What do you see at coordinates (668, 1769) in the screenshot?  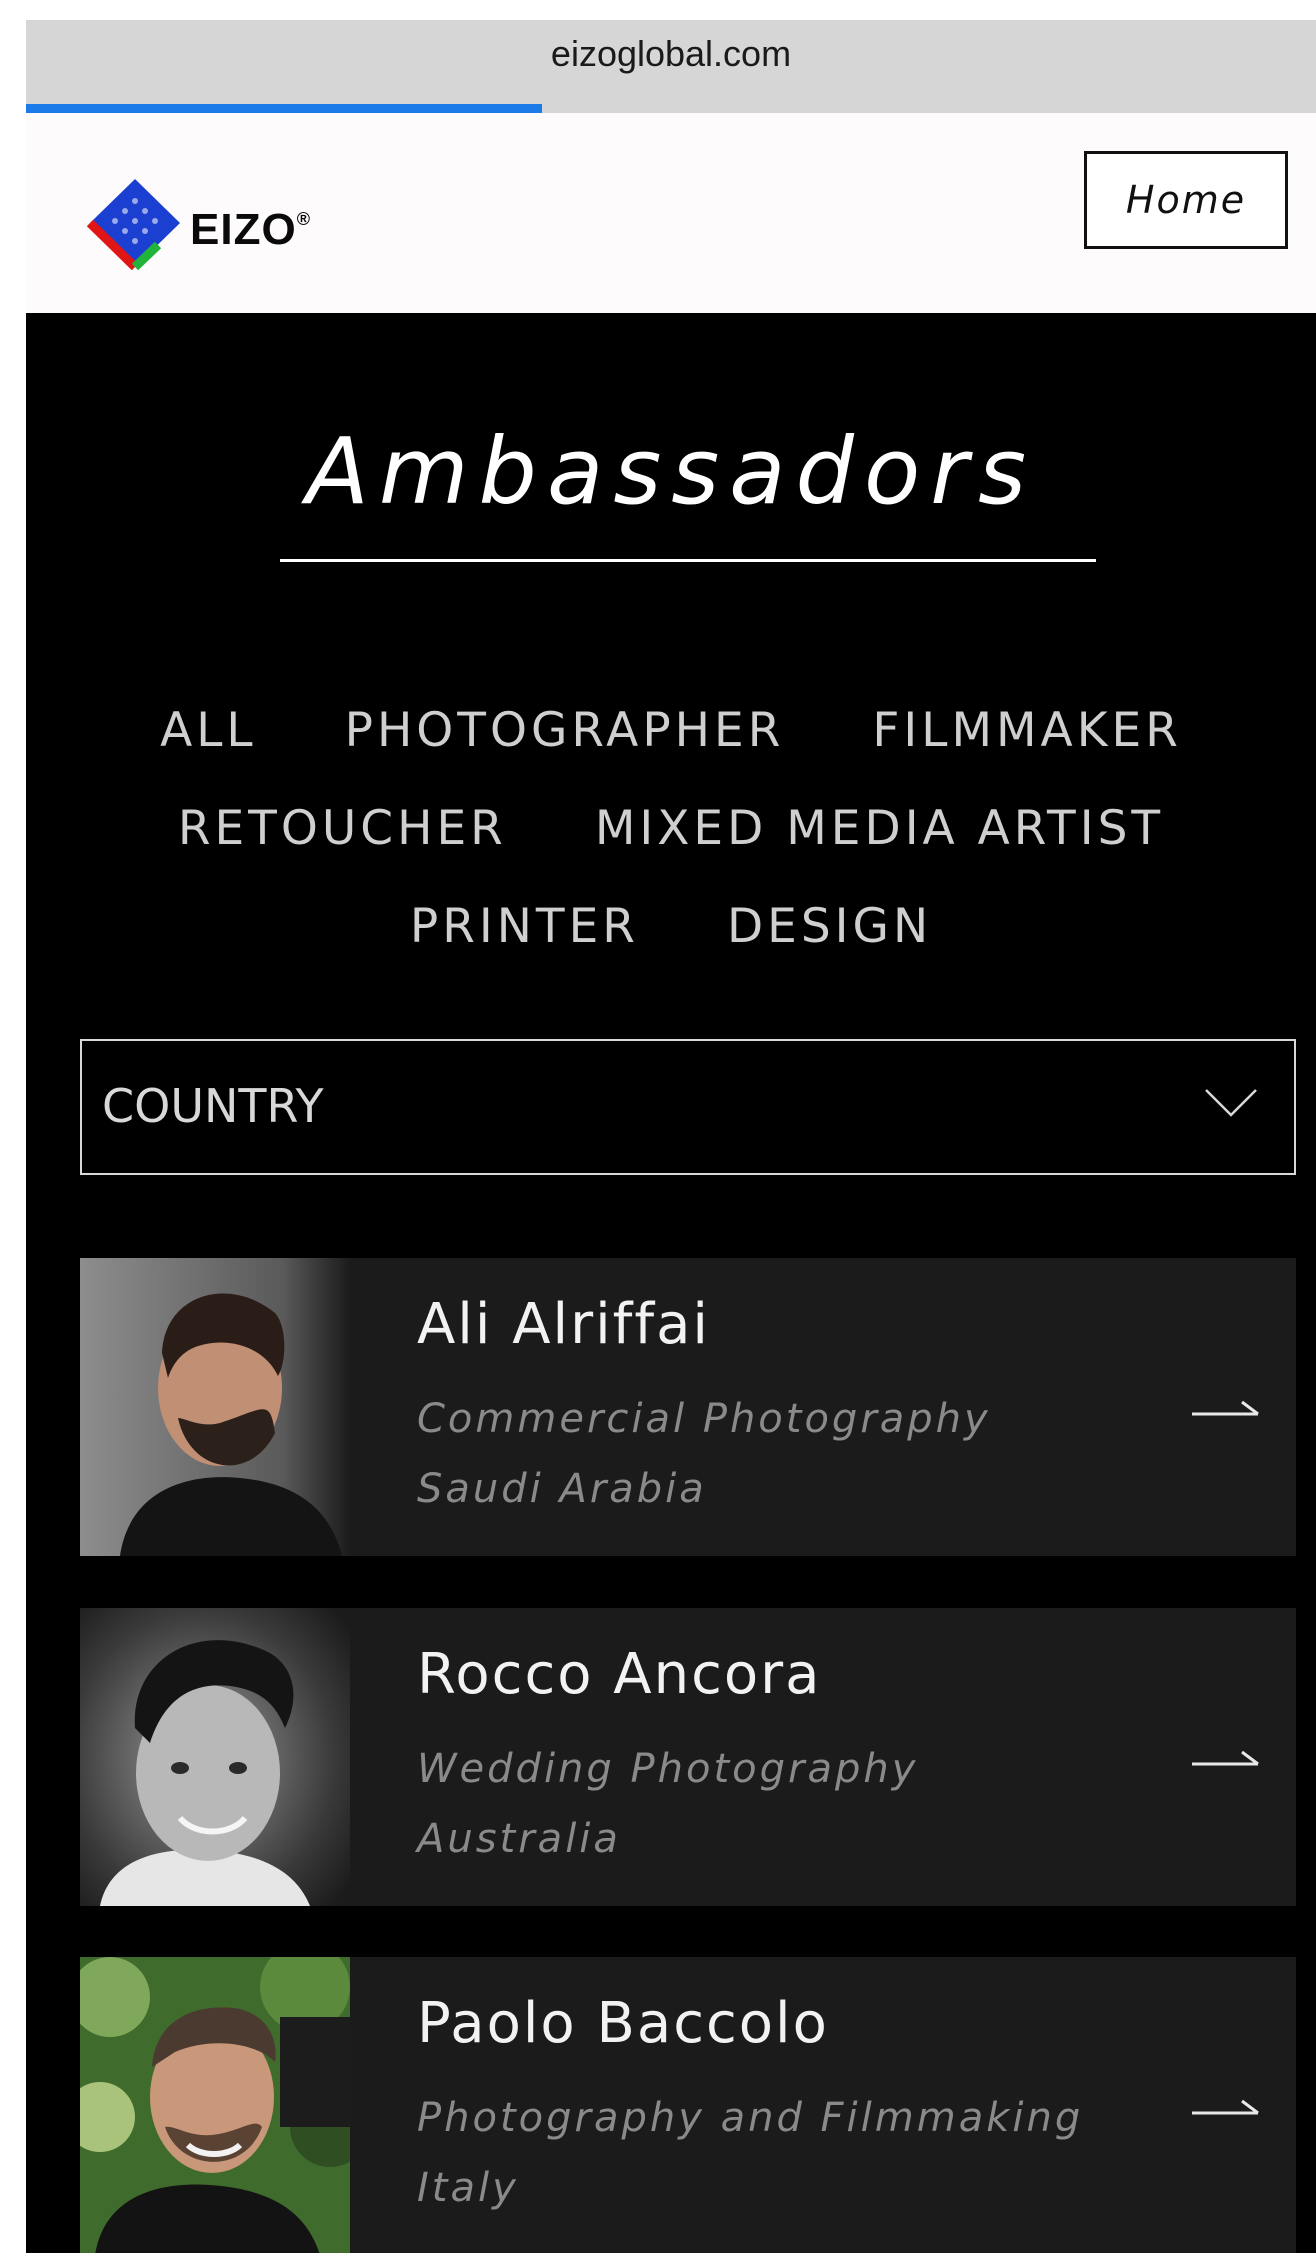 I see `ambassador-field: Wedding Photography` at bounding box center [668, 1769].